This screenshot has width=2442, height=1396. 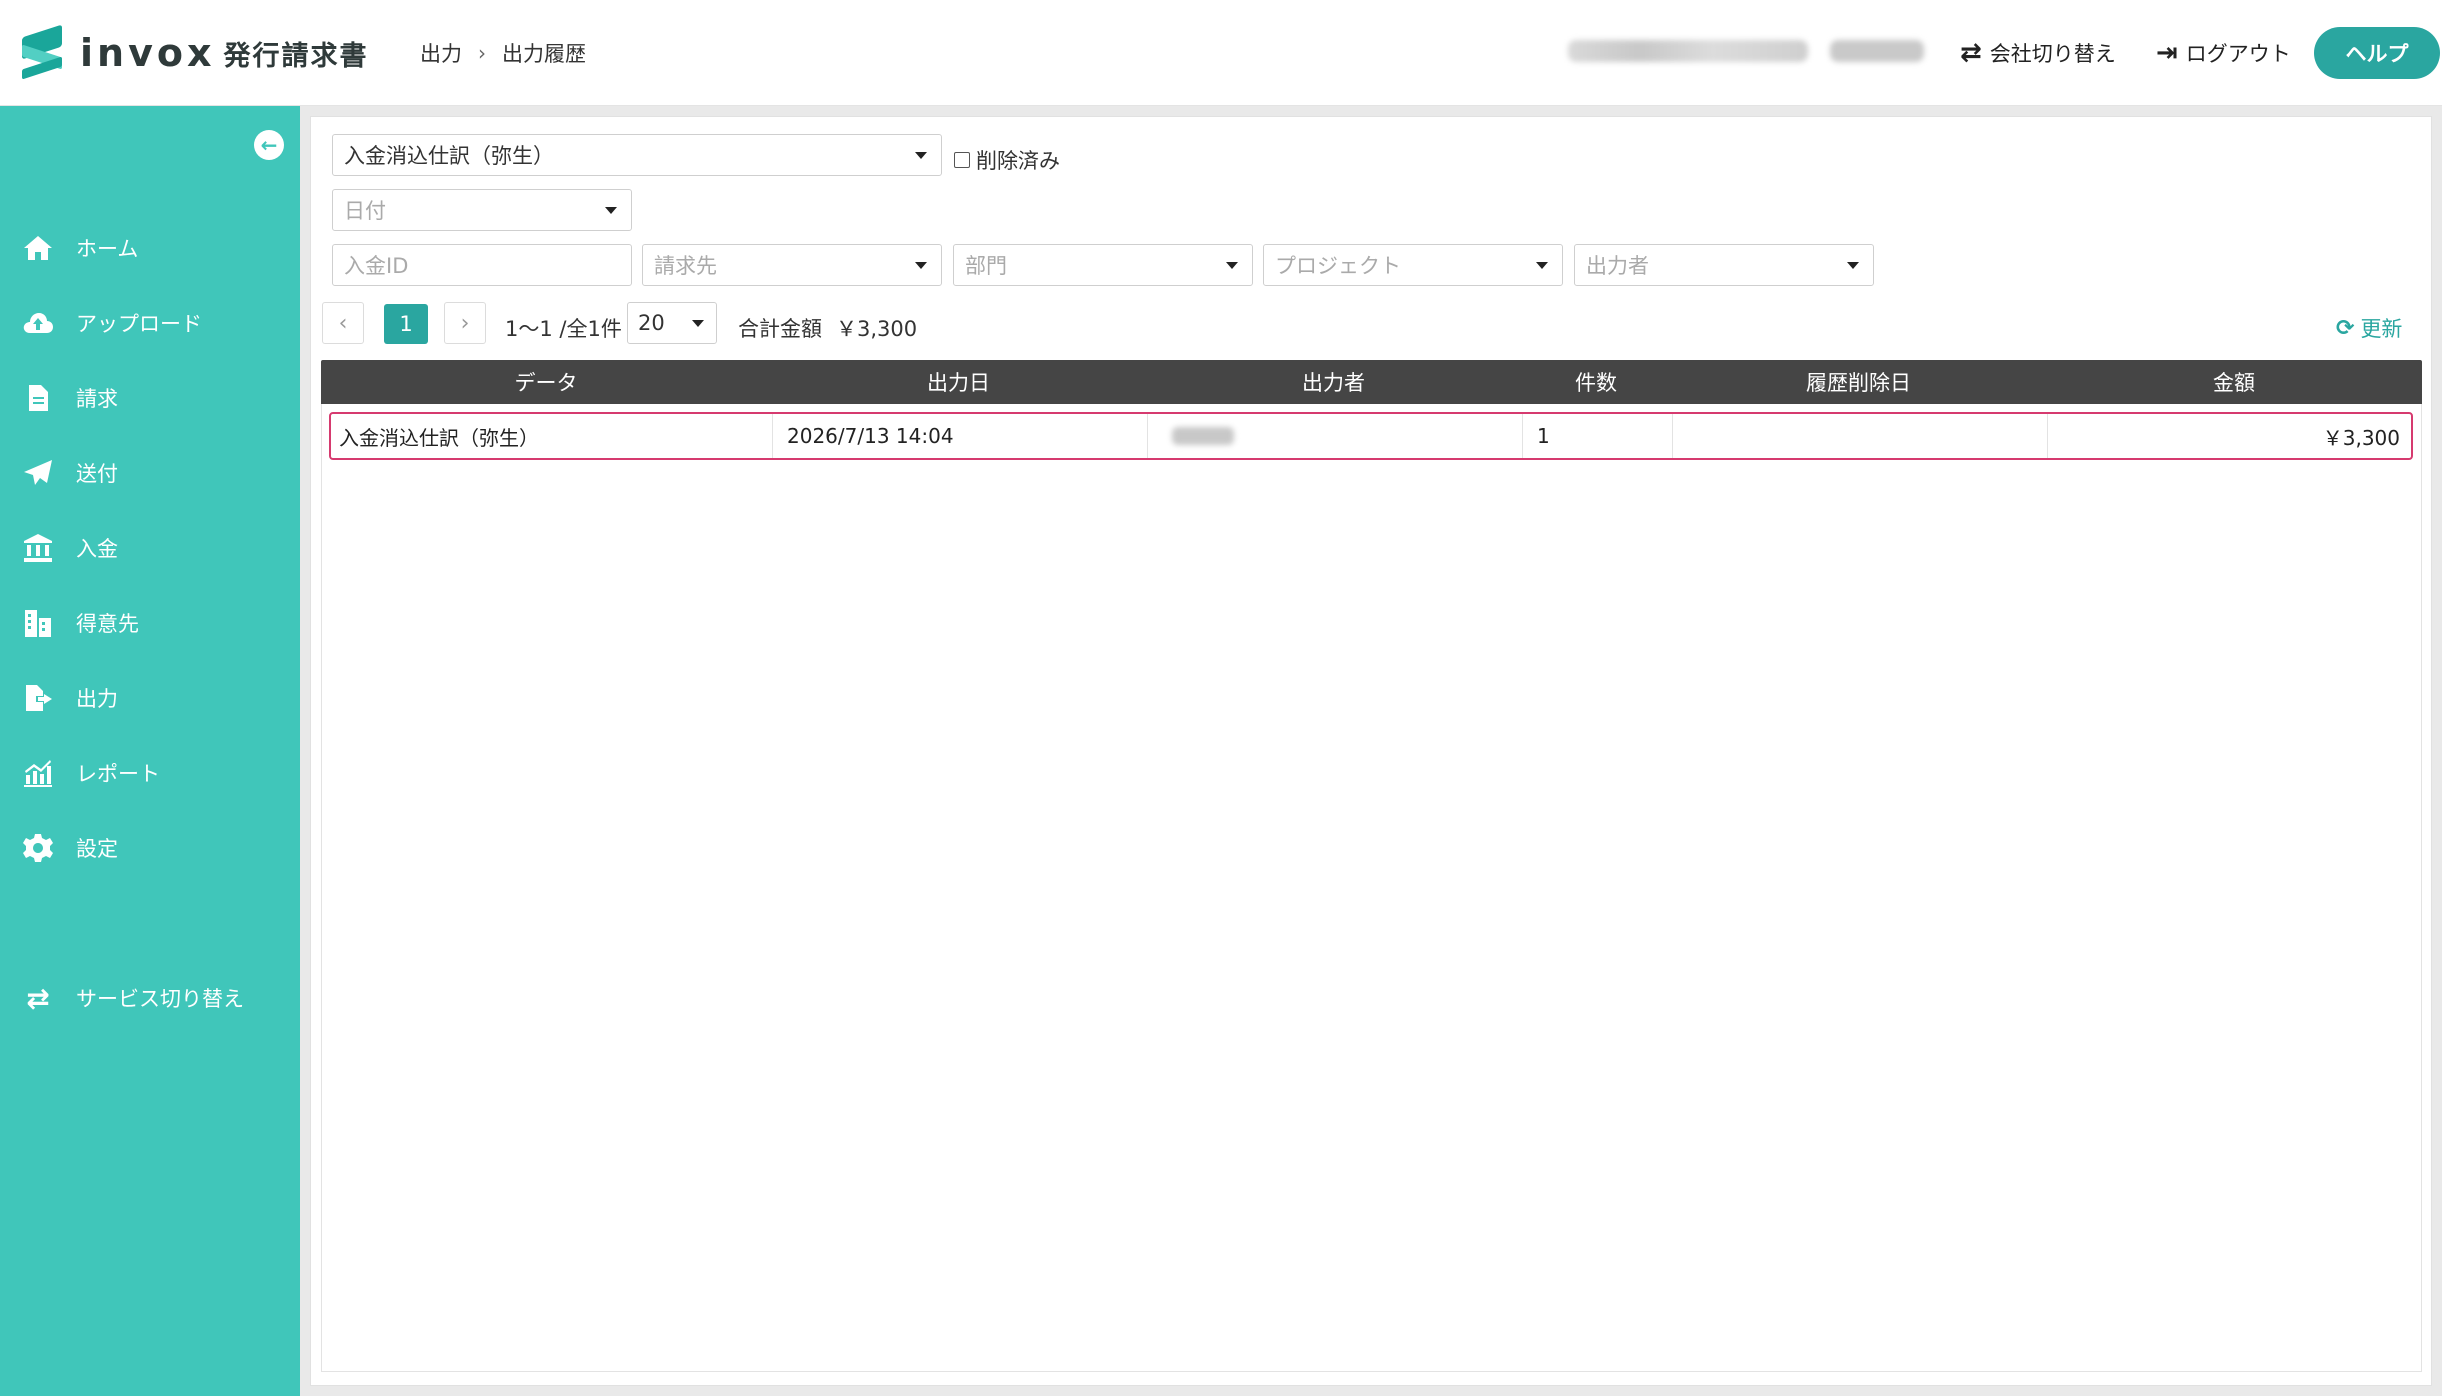 I want to click on sidebar-item-upload: アップロード, so click(x=150, y=323).